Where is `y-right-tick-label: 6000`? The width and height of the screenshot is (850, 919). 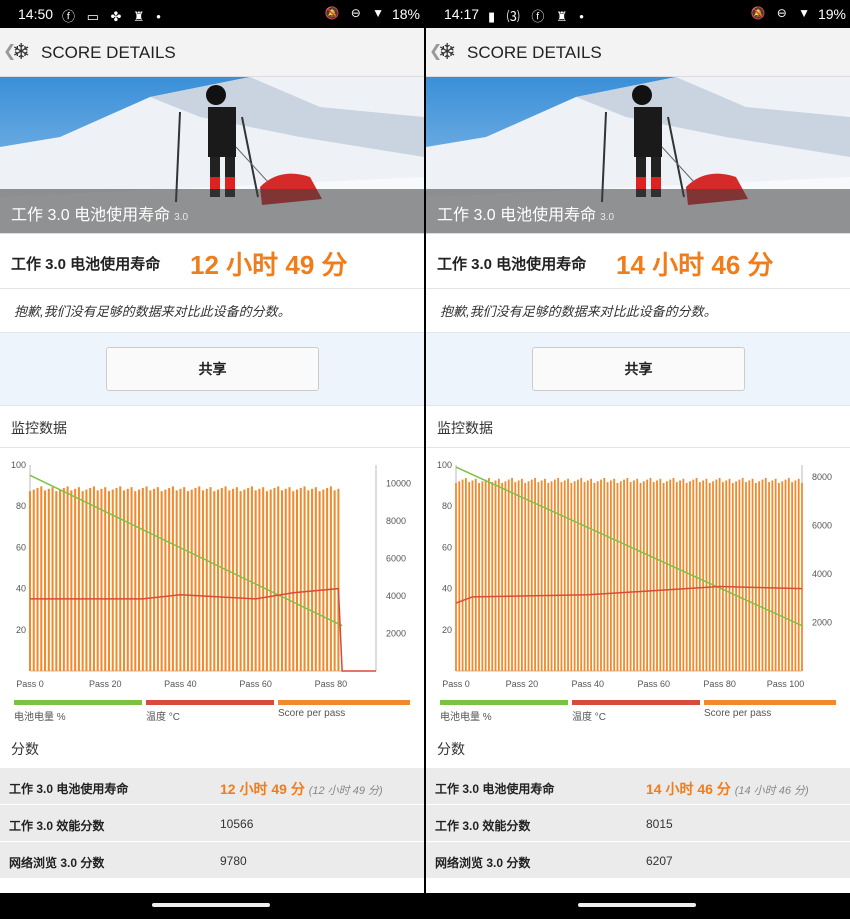
y-right-tick-label: 6000 is located at coordinates (822, 526).